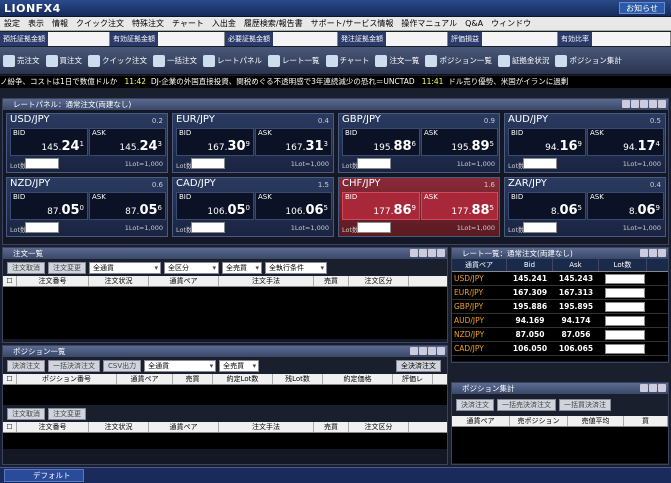 This screenshot has width=671, height=483. What do you see at coordinates (44, 475) in the screenshot?
I see `layout-tab-default: デフォルト` at bounding box center [44, 475].